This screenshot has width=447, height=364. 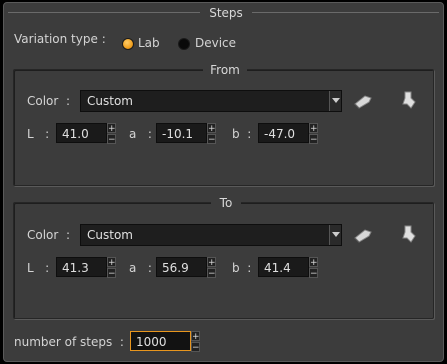 I want to click on radio-device-label: Device, so click(x=215, y=43).